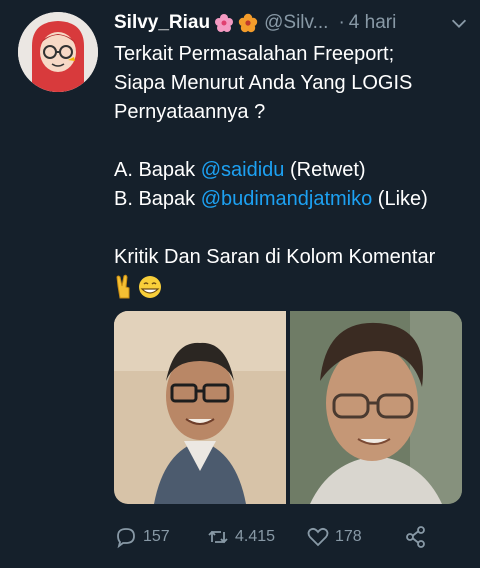 The image size is (480, 568). What do you see at coordinates (348, 536) in the screenshot?
I see `like-count: 178` at bounding box center [348, 536].